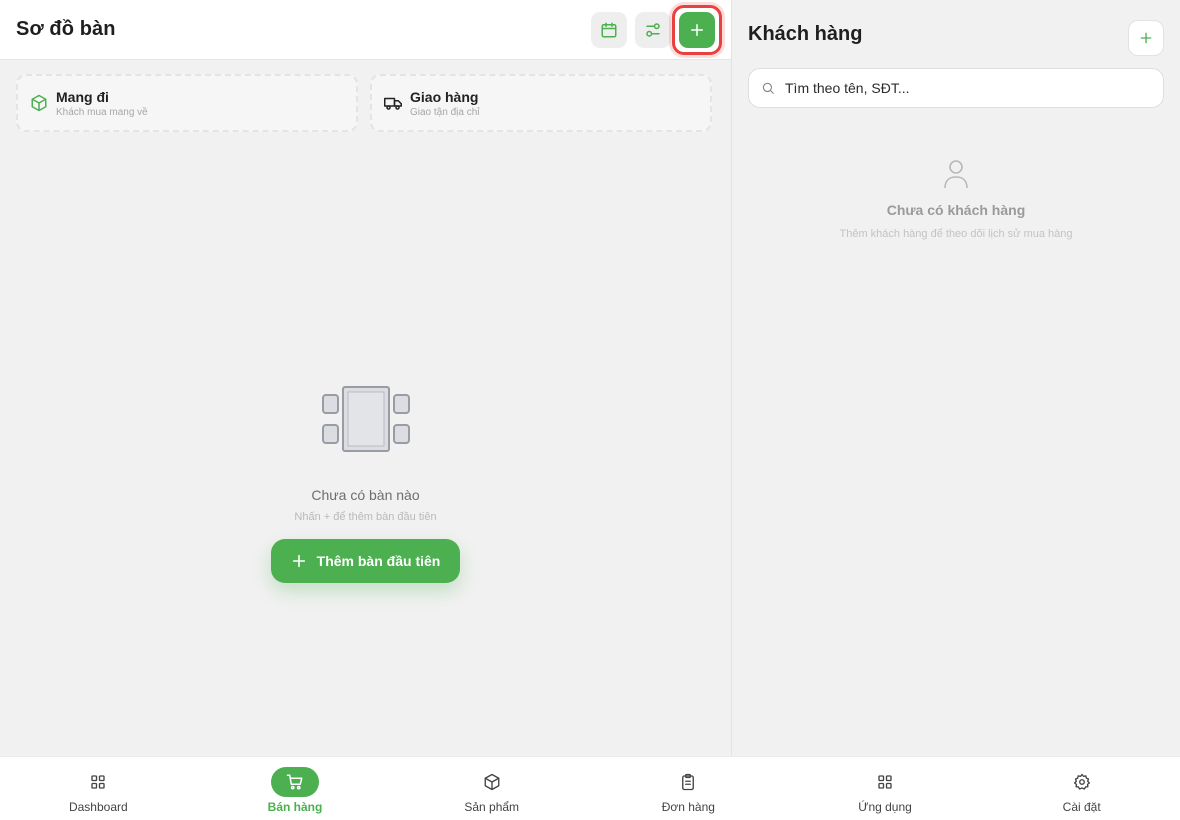  What do you see at coordinates (956, 210) in the screenshot?
I see `empty-customers-title: Chưa có khách hàng` at bounding box center [956, 210].